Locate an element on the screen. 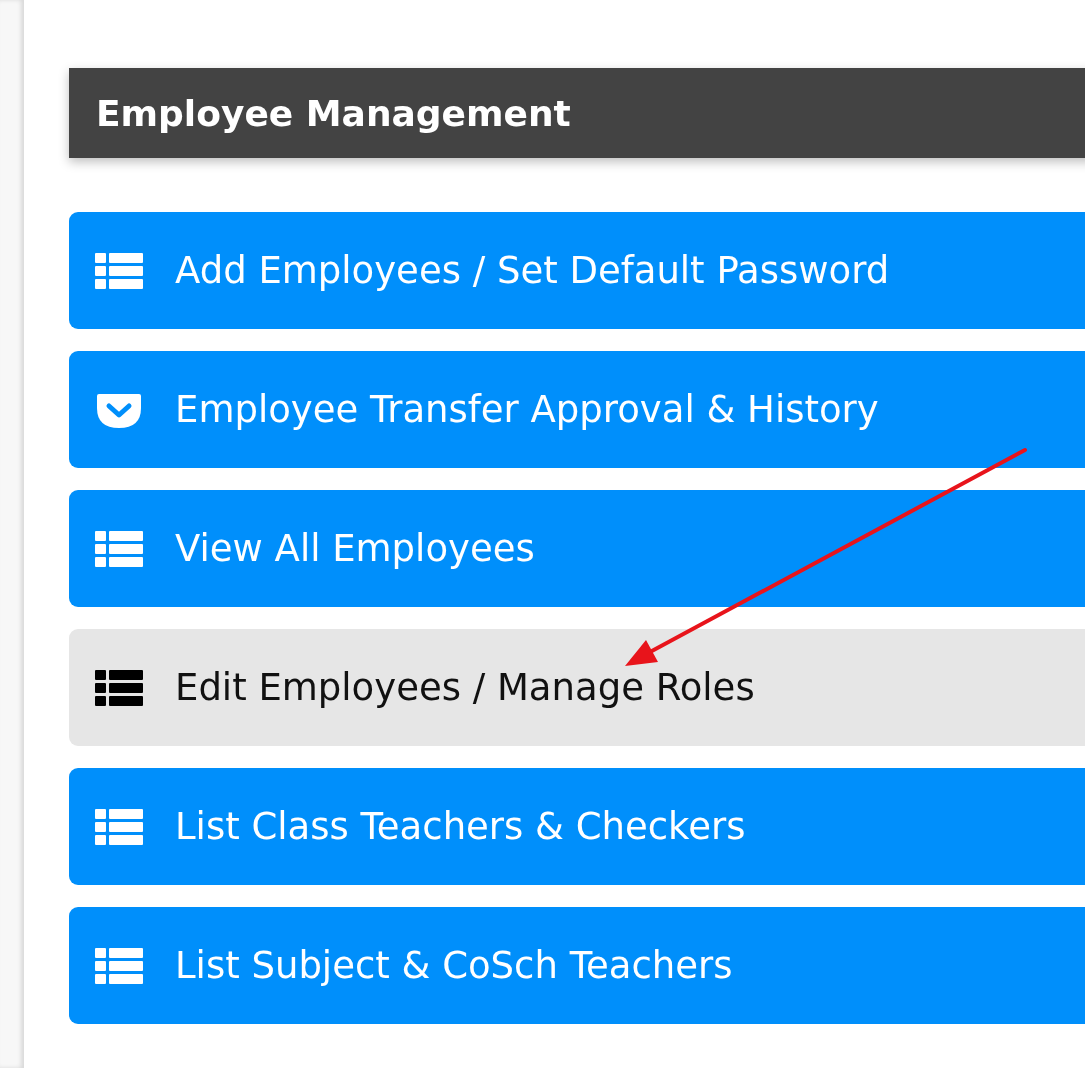 The image size is (1085, 1068). menu-item: Add Employees / Set Default Password is located at coordinates (577, 270).